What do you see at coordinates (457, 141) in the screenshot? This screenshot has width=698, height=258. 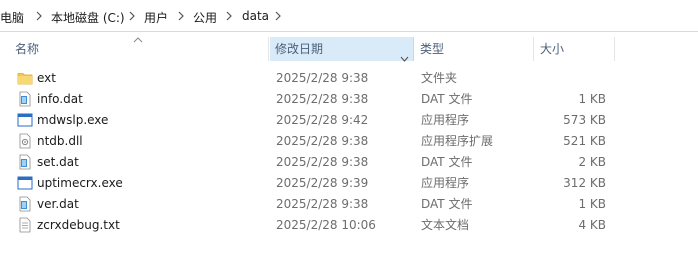 I see `file-type: 应用程序扩展` at bounding box center [457, 141].